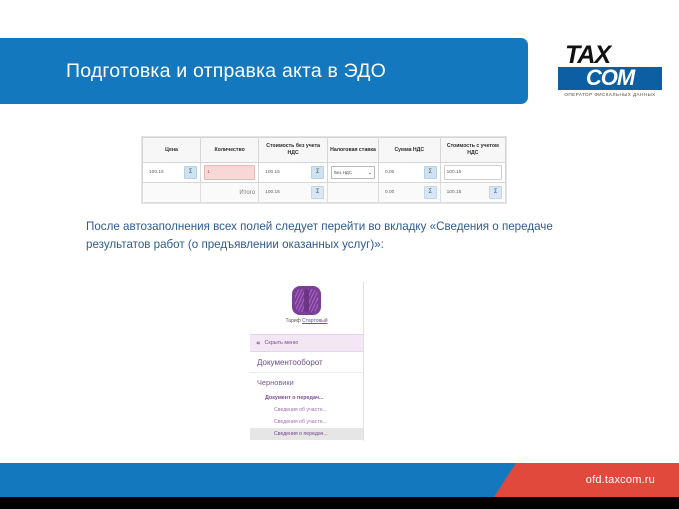  I want to click on logo-tax-text: TAX, so click(588, 55).